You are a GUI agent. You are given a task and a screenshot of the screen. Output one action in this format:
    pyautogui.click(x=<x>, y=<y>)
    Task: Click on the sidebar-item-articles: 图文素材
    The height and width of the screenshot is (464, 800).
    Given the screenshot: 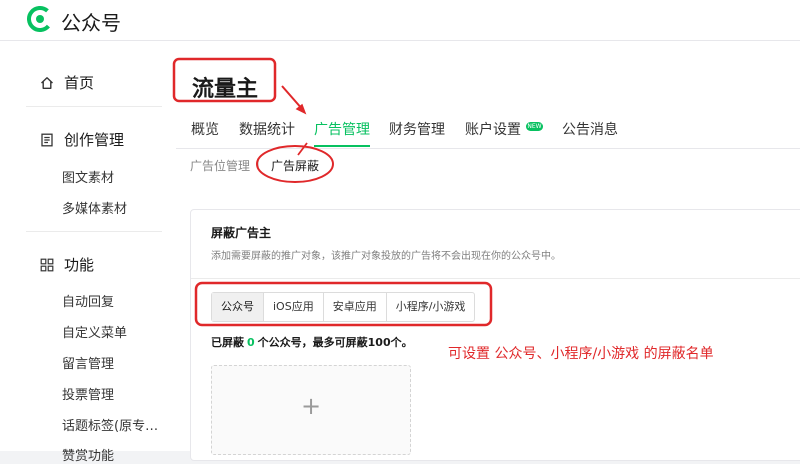 What is the action you would take?
    pyautogui.click(x=88, y=176)
    